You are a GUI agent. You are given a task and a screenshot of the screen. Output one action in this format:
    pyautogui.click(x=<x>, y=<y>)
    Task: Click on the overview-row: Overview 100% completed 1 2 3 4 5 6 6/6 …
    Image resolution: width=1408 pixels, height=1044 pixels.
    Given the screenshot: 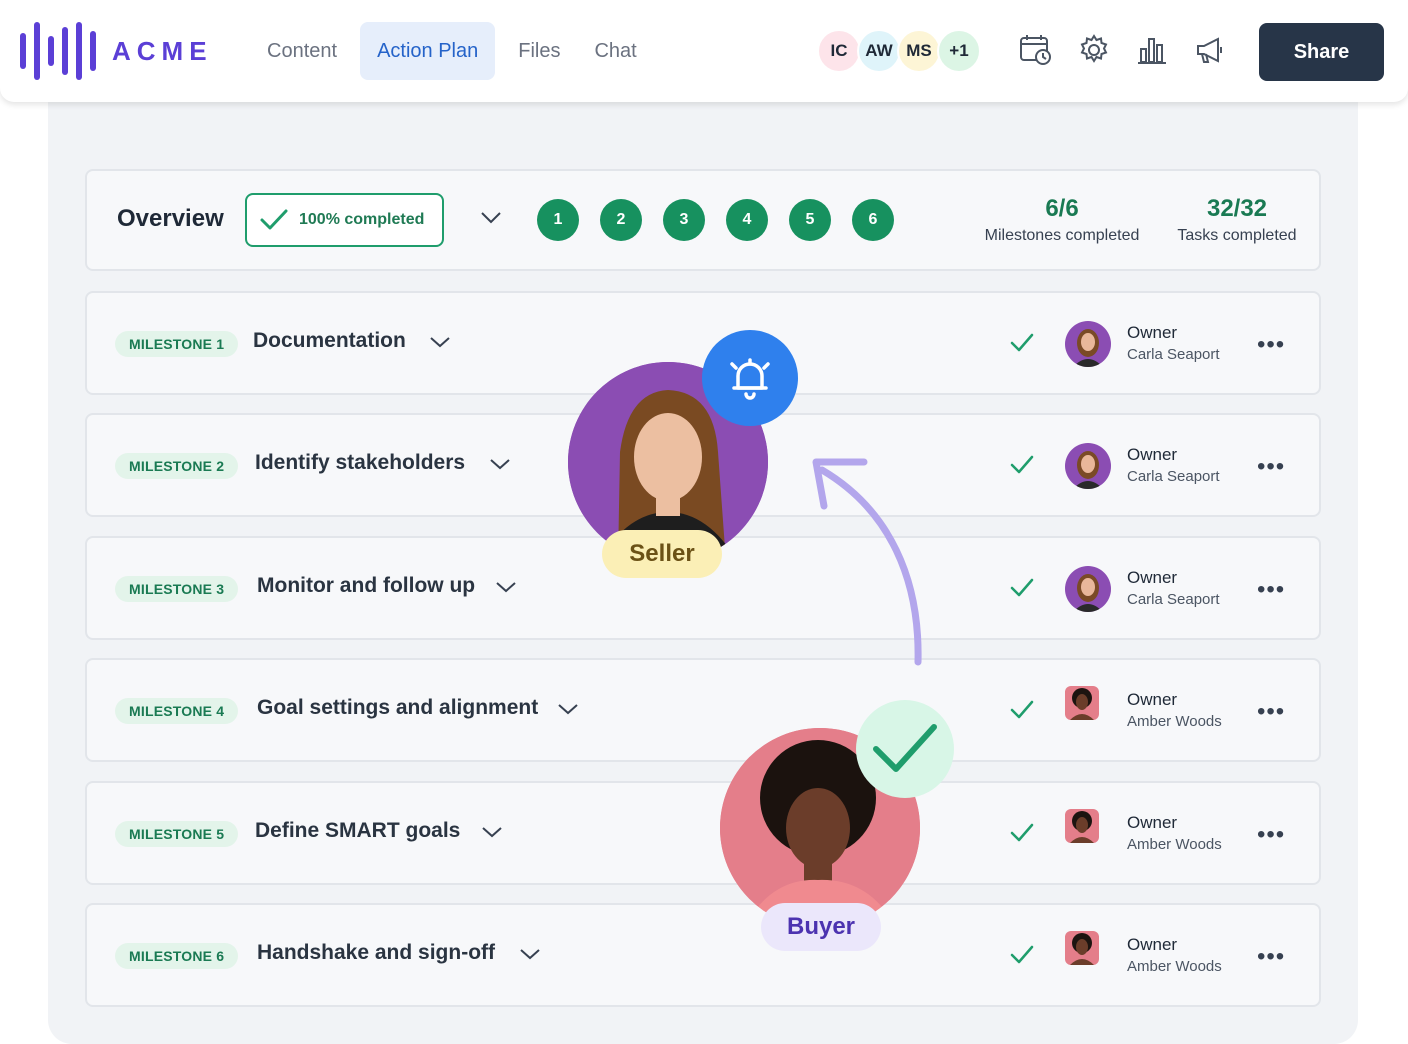 What is the action you would take?
    pyautogui.click(x=703, y=220)
    